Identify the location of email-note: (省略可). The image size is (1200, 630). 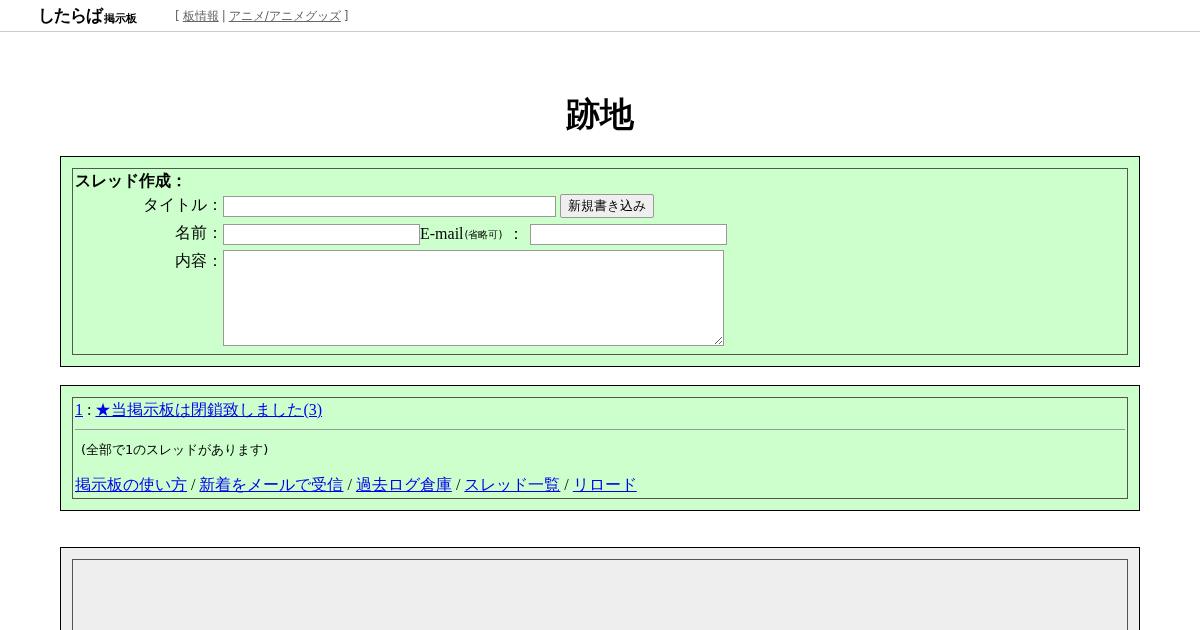
(483, 234).